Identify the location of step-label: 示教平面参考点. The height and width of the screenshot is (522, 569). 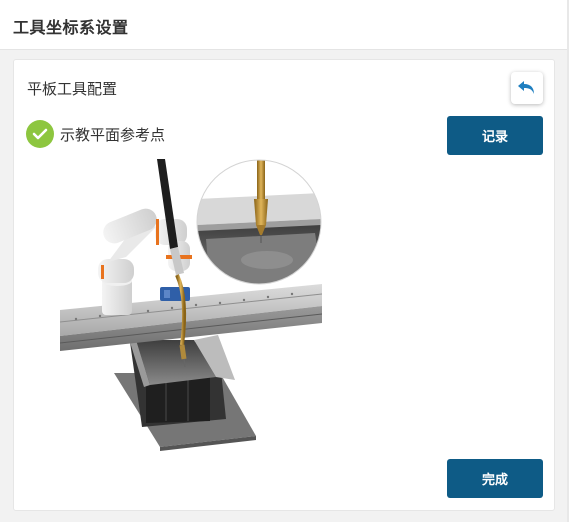
(113, 134).